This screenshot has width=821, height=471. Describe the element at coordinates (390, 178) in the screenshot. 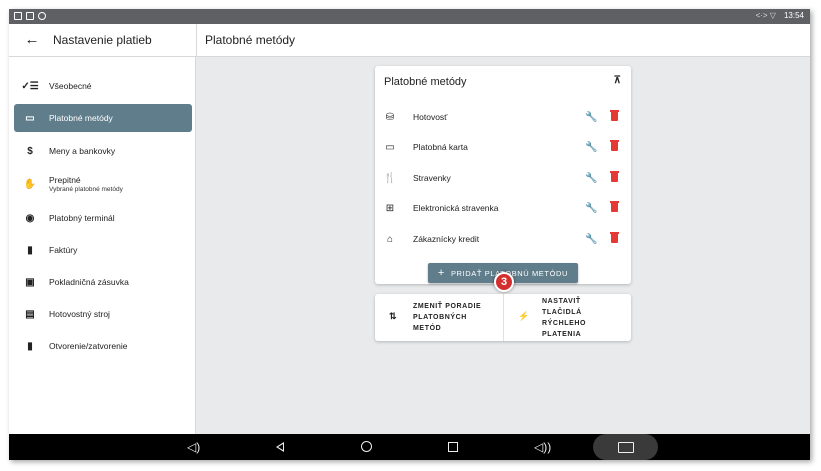

I see `cutlery-icon: 🍴` at that location.